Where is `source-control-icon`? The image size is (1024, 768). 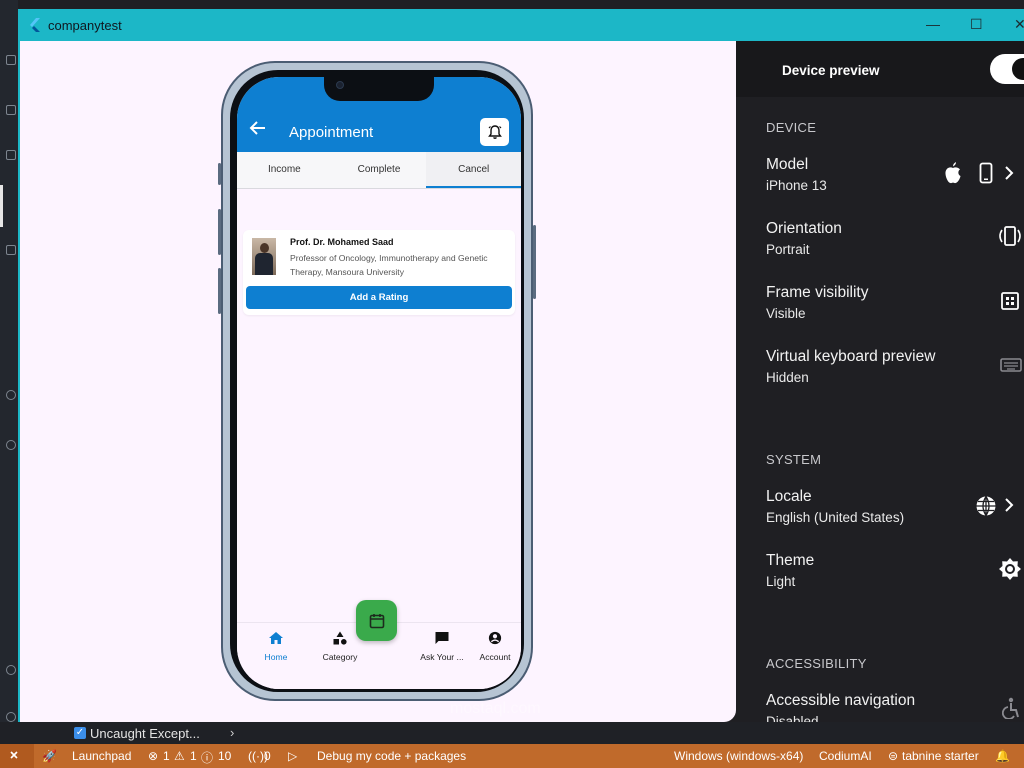 source-control-icon is located at coordinates (11, 155).